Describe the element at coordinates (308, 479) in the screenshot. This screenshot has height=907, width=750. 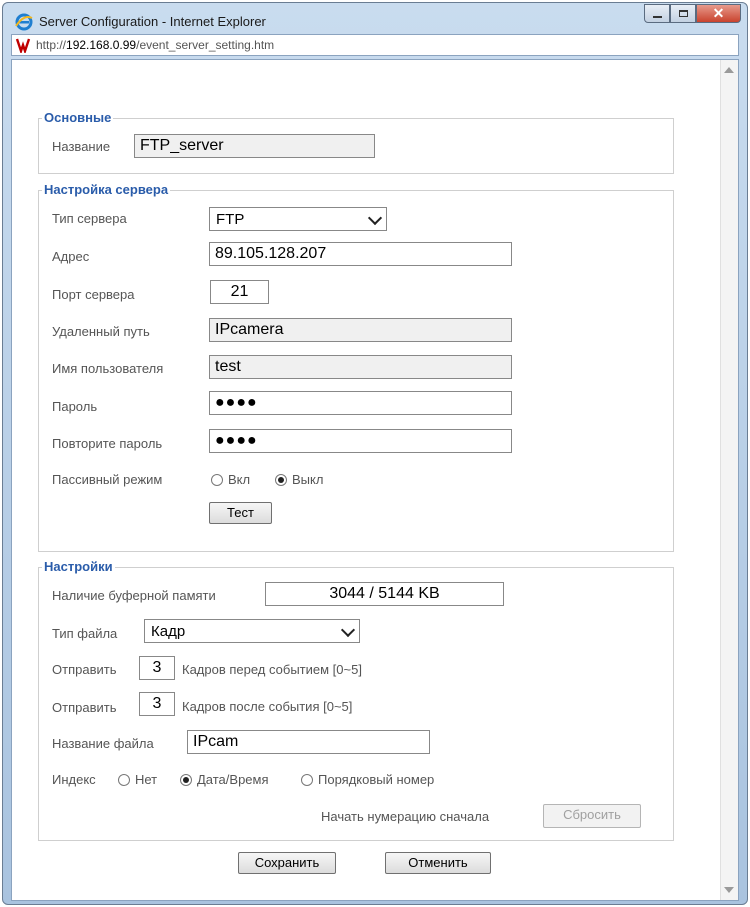
I see `passive-off-label: Выкл` at that location.